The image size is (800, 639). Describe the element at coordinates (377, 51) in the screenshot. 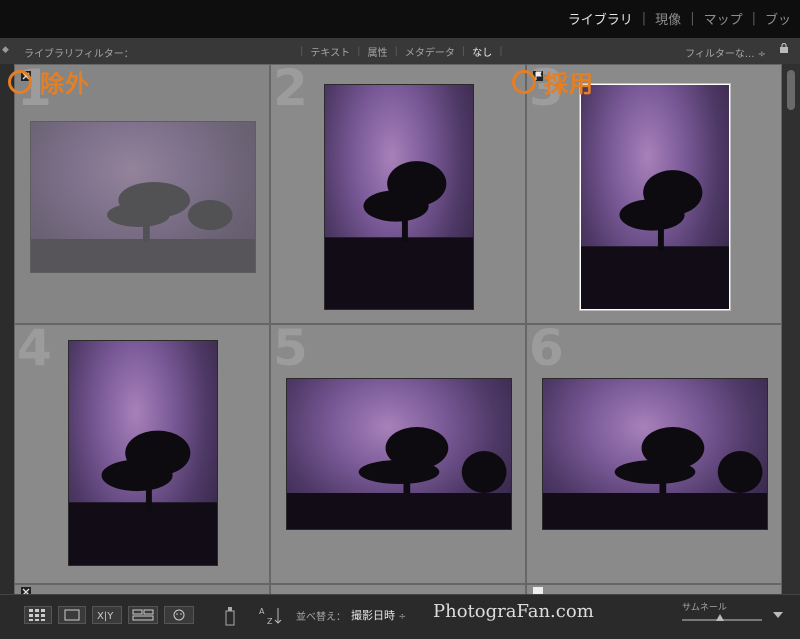

I see `filter-tab-attribute: 属性` at that location.